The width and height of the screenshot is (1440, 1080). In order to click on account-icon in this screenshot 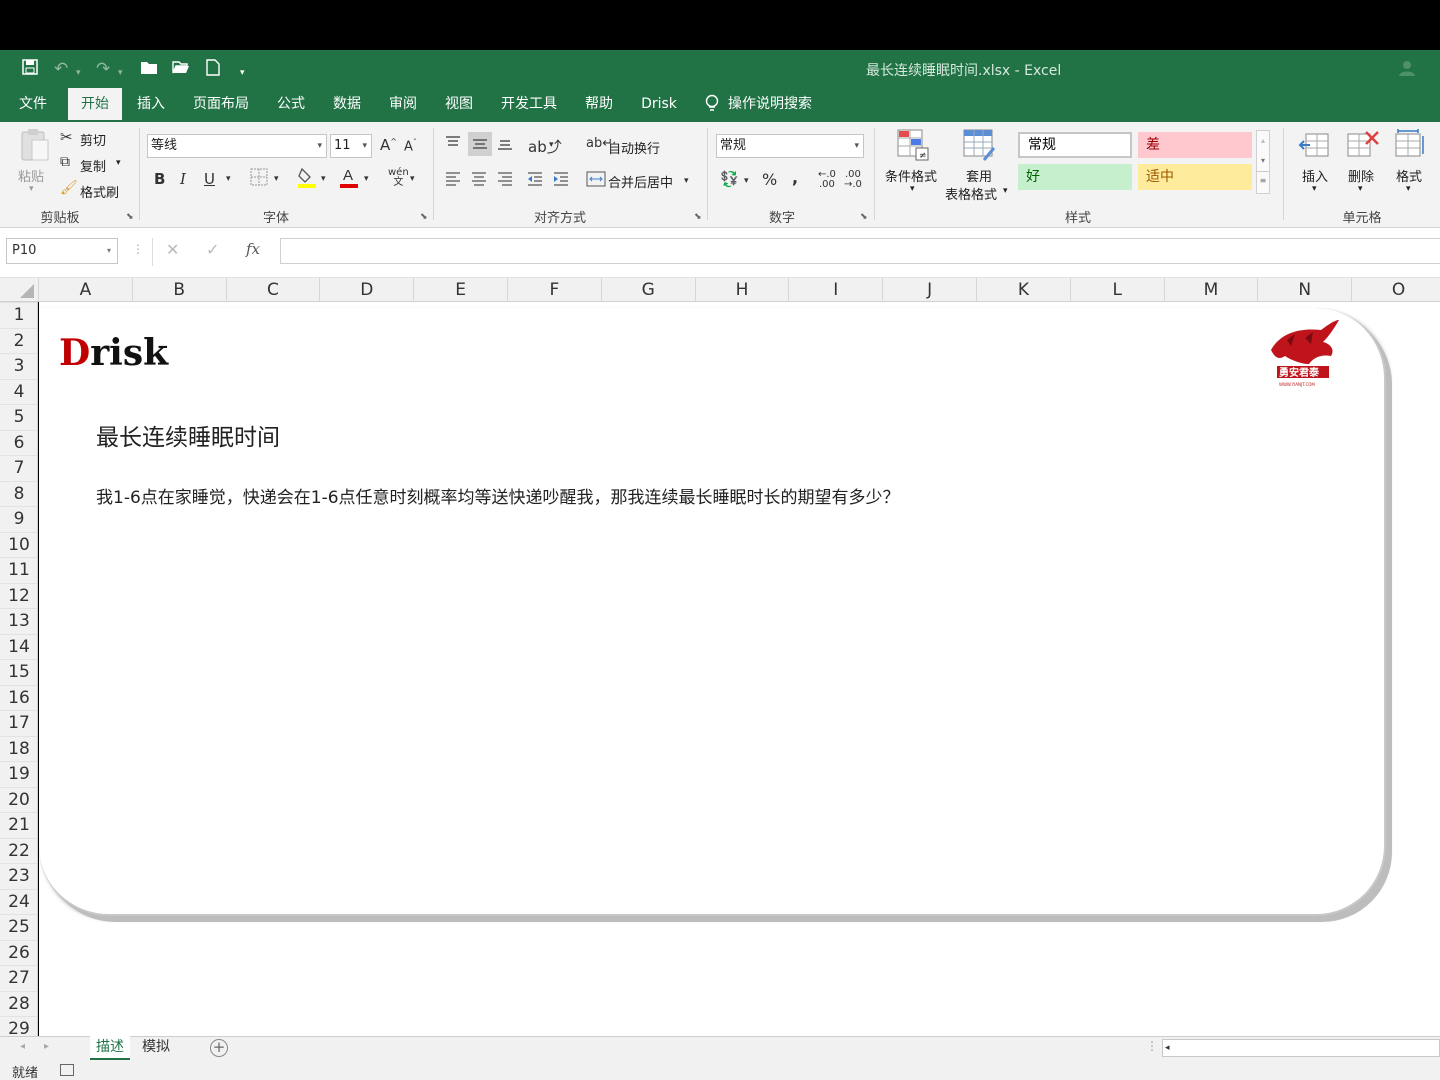, I will do `click(1407, 70)`.